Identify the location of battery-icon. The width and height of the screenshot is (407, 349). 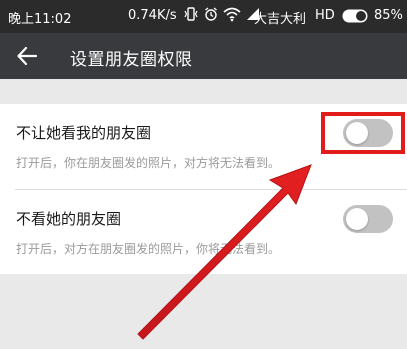
(355, 16).